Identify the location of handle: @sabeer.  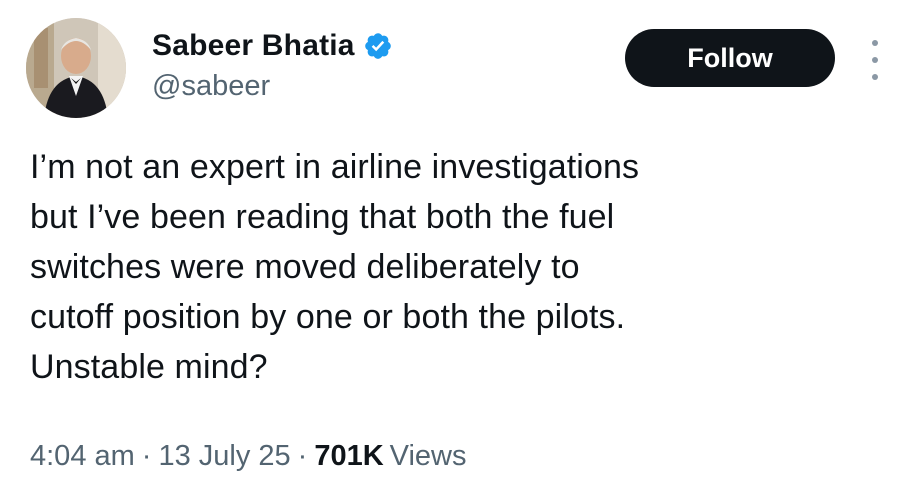
(362, 86).